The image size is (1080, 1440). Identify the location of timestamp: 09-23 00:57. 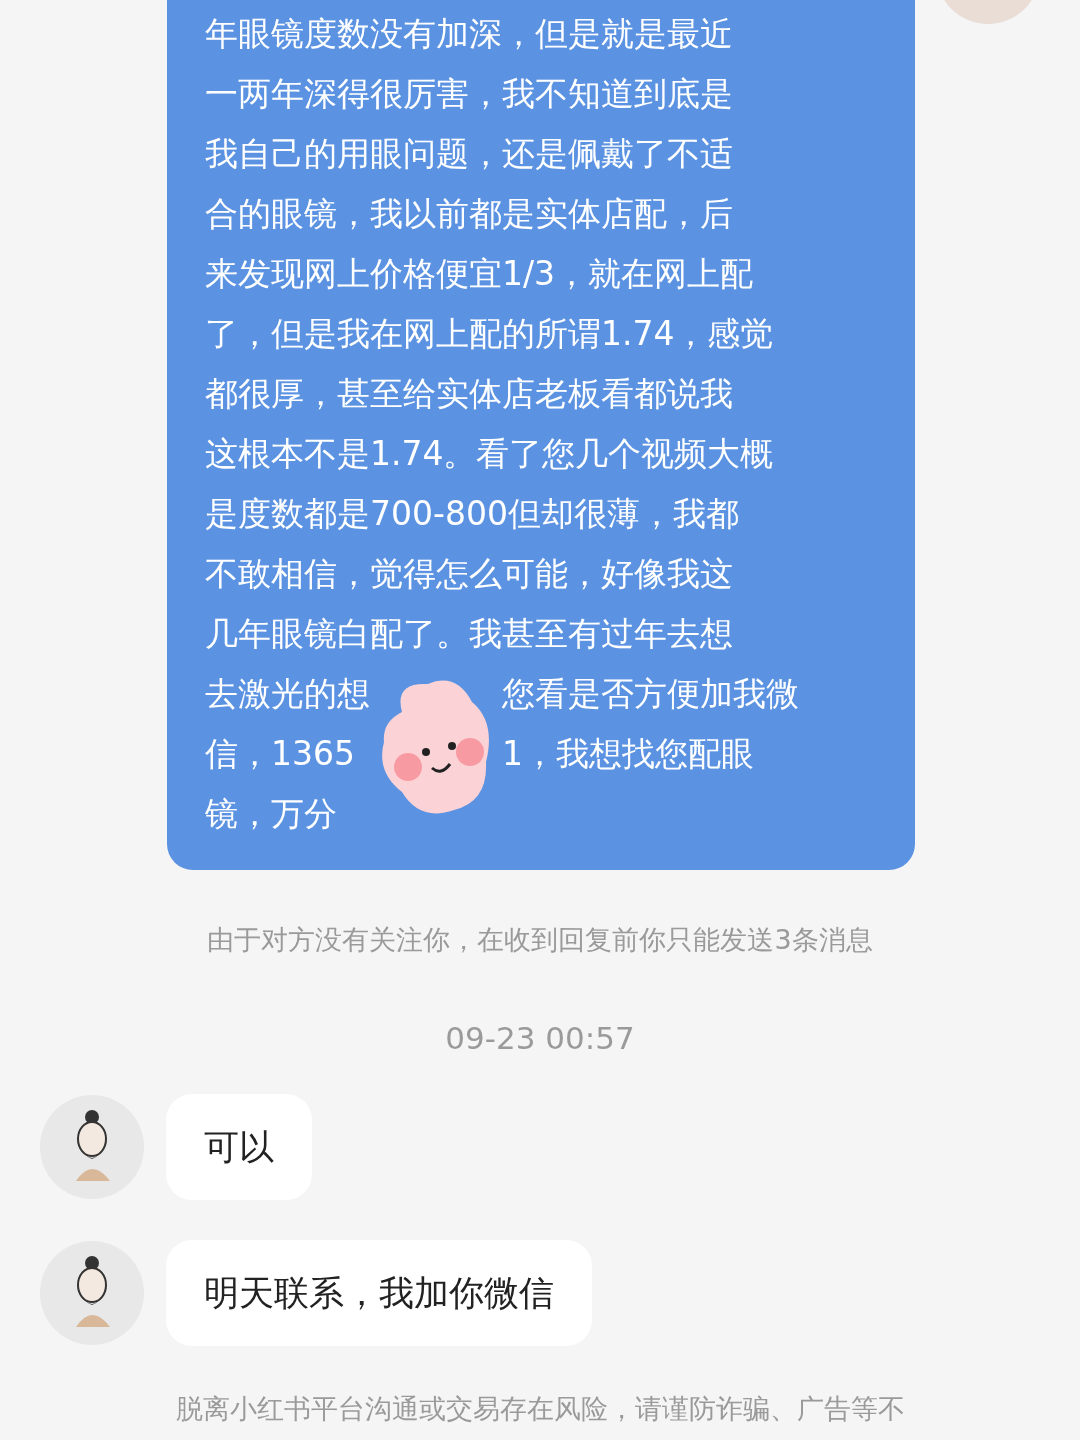
(540, 1038).